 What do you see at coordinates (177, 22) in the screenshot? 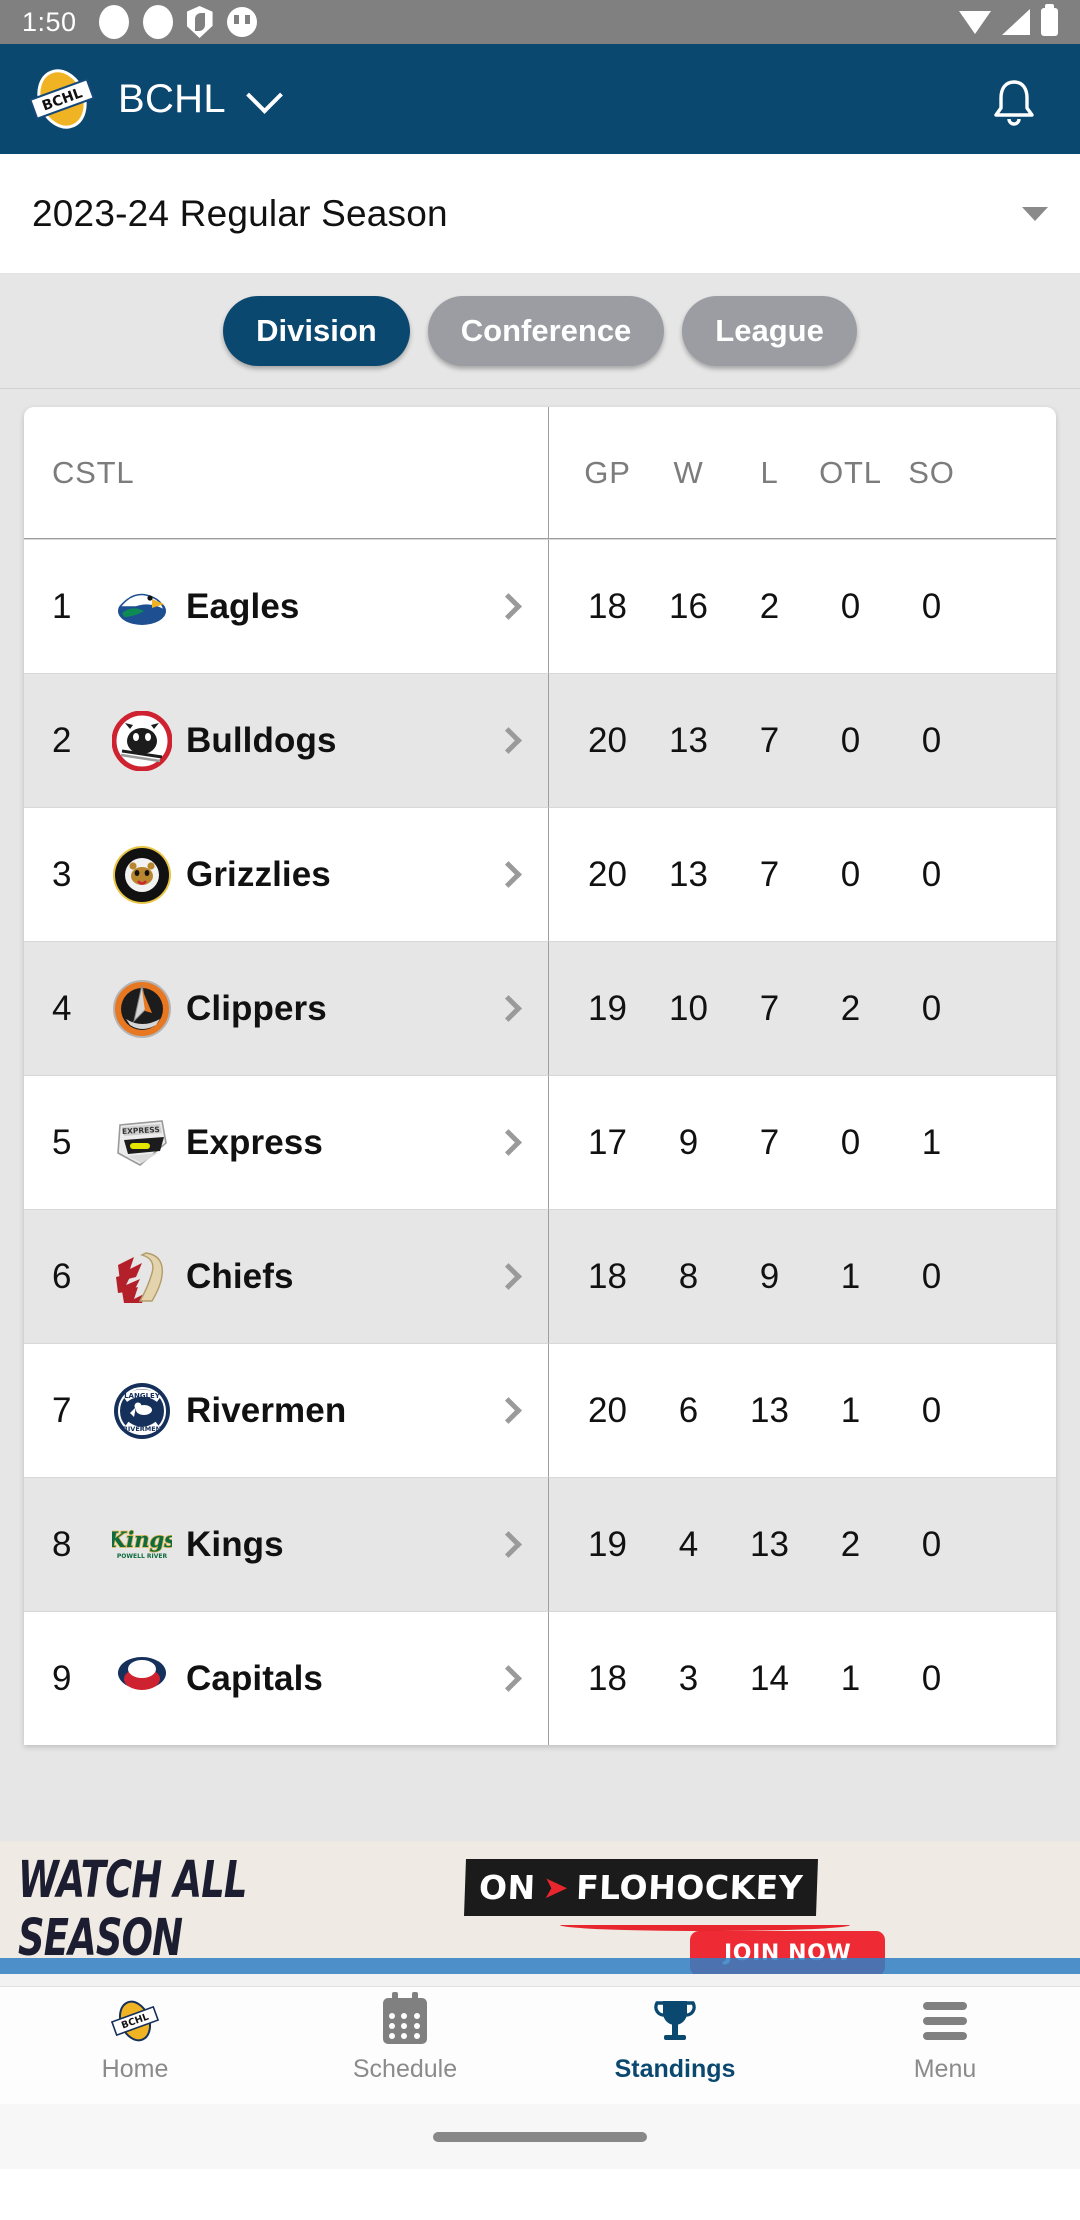
I see `status-bar-notification-icons` at bounding box center [177, 22].